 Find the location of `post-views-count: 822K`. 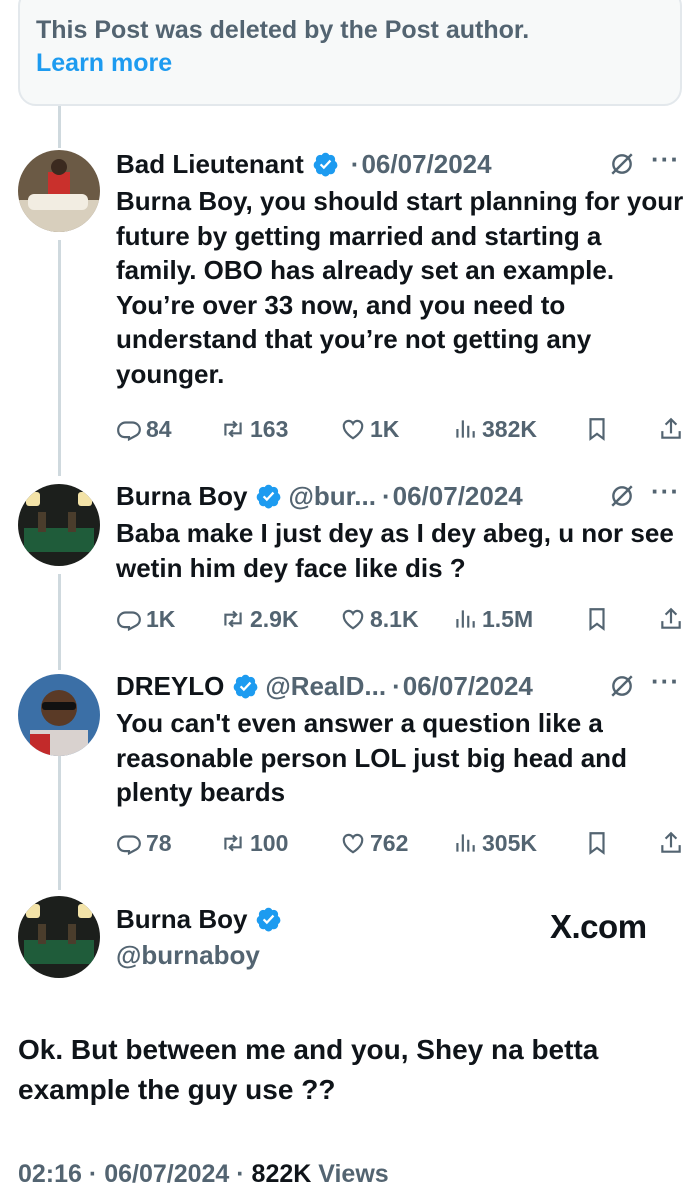

post-views-count: 822K is located at coordinates (282, 1174).